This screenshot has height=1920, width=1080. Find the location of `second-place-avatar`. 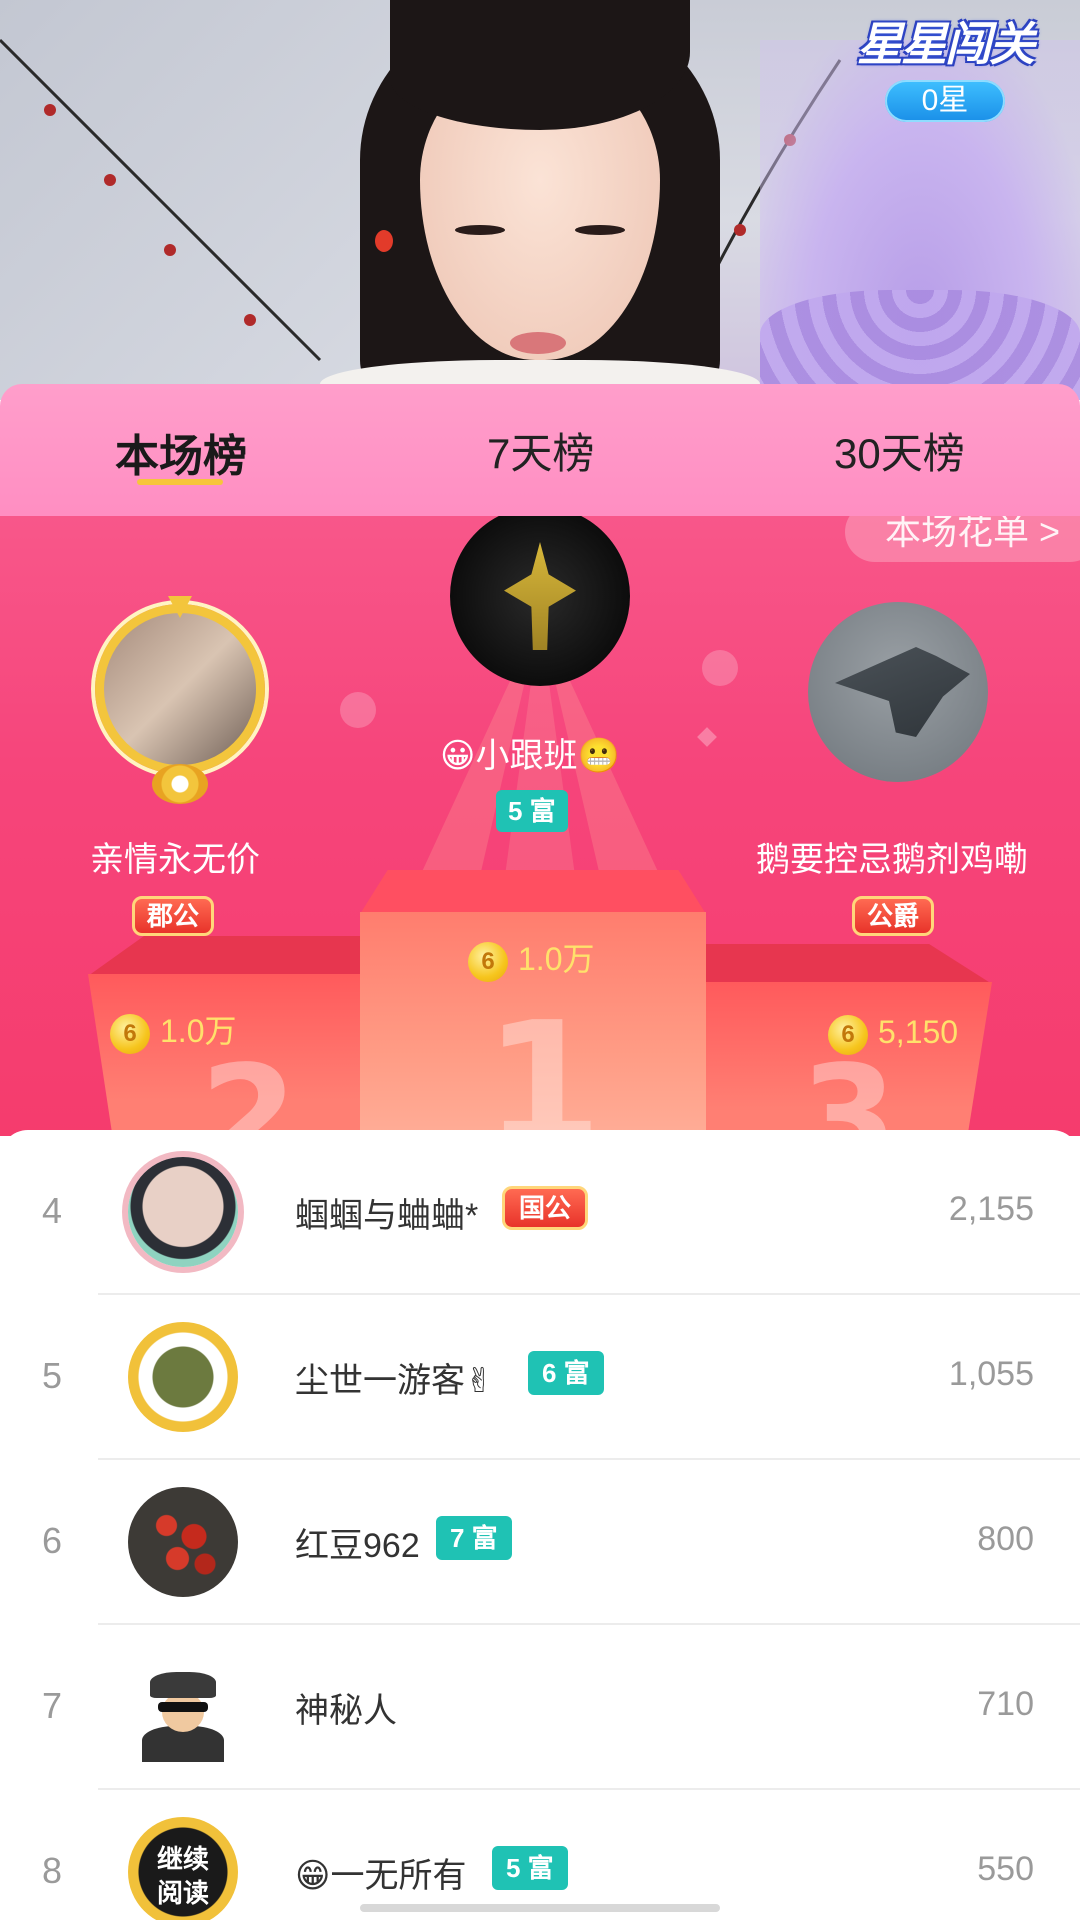

second-place-avatar is located at coordinates (180, 689).